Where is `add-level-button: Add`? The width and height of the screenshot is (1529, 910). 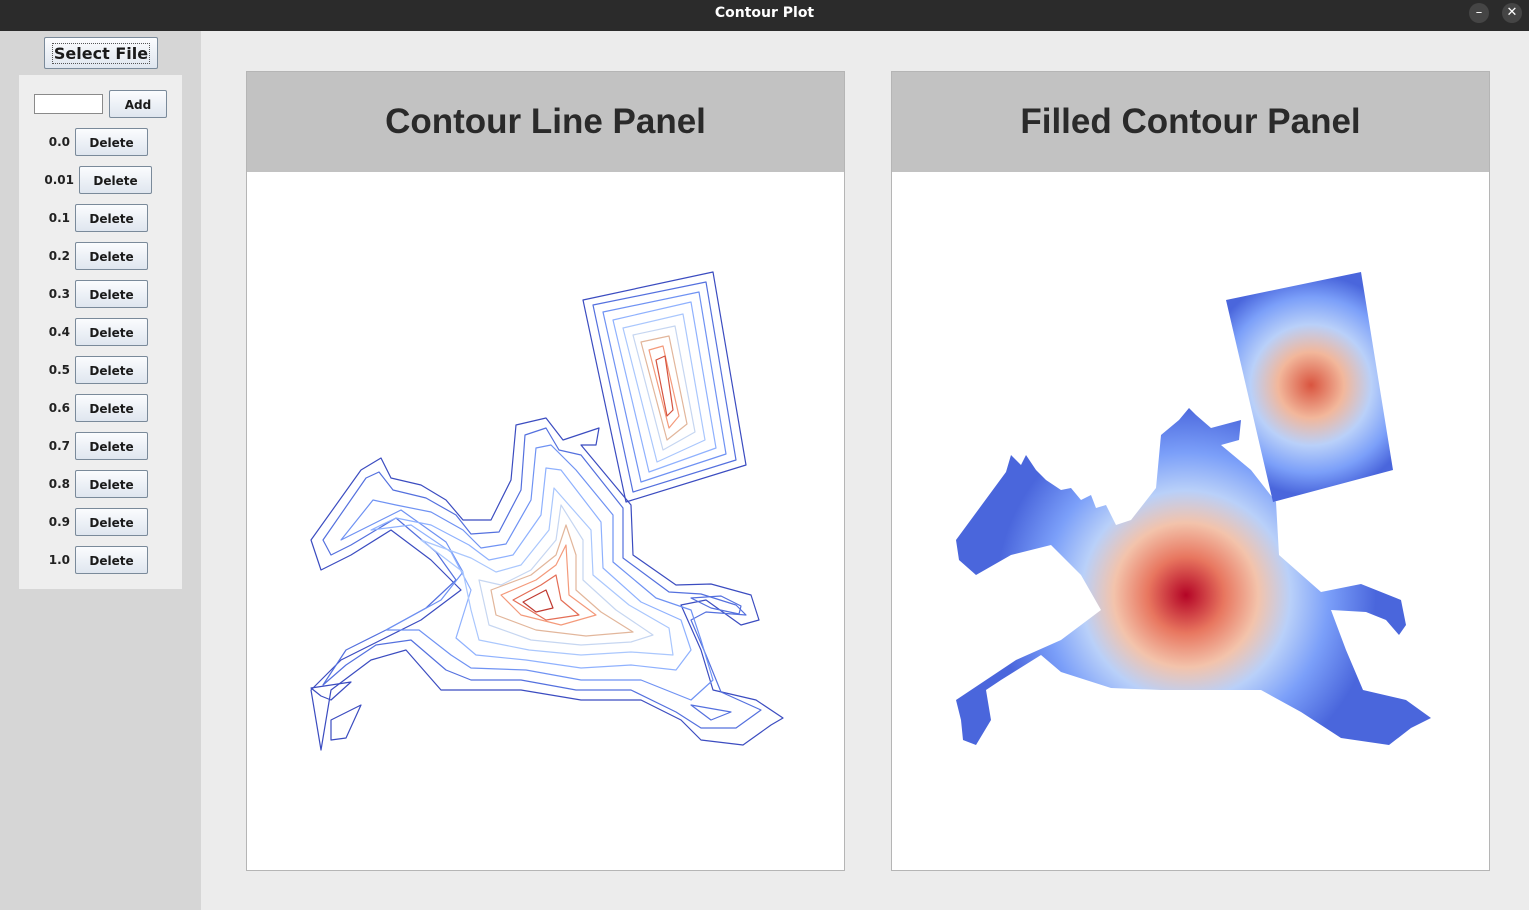 add-level-button: Add is located at coordinates (138, 104).